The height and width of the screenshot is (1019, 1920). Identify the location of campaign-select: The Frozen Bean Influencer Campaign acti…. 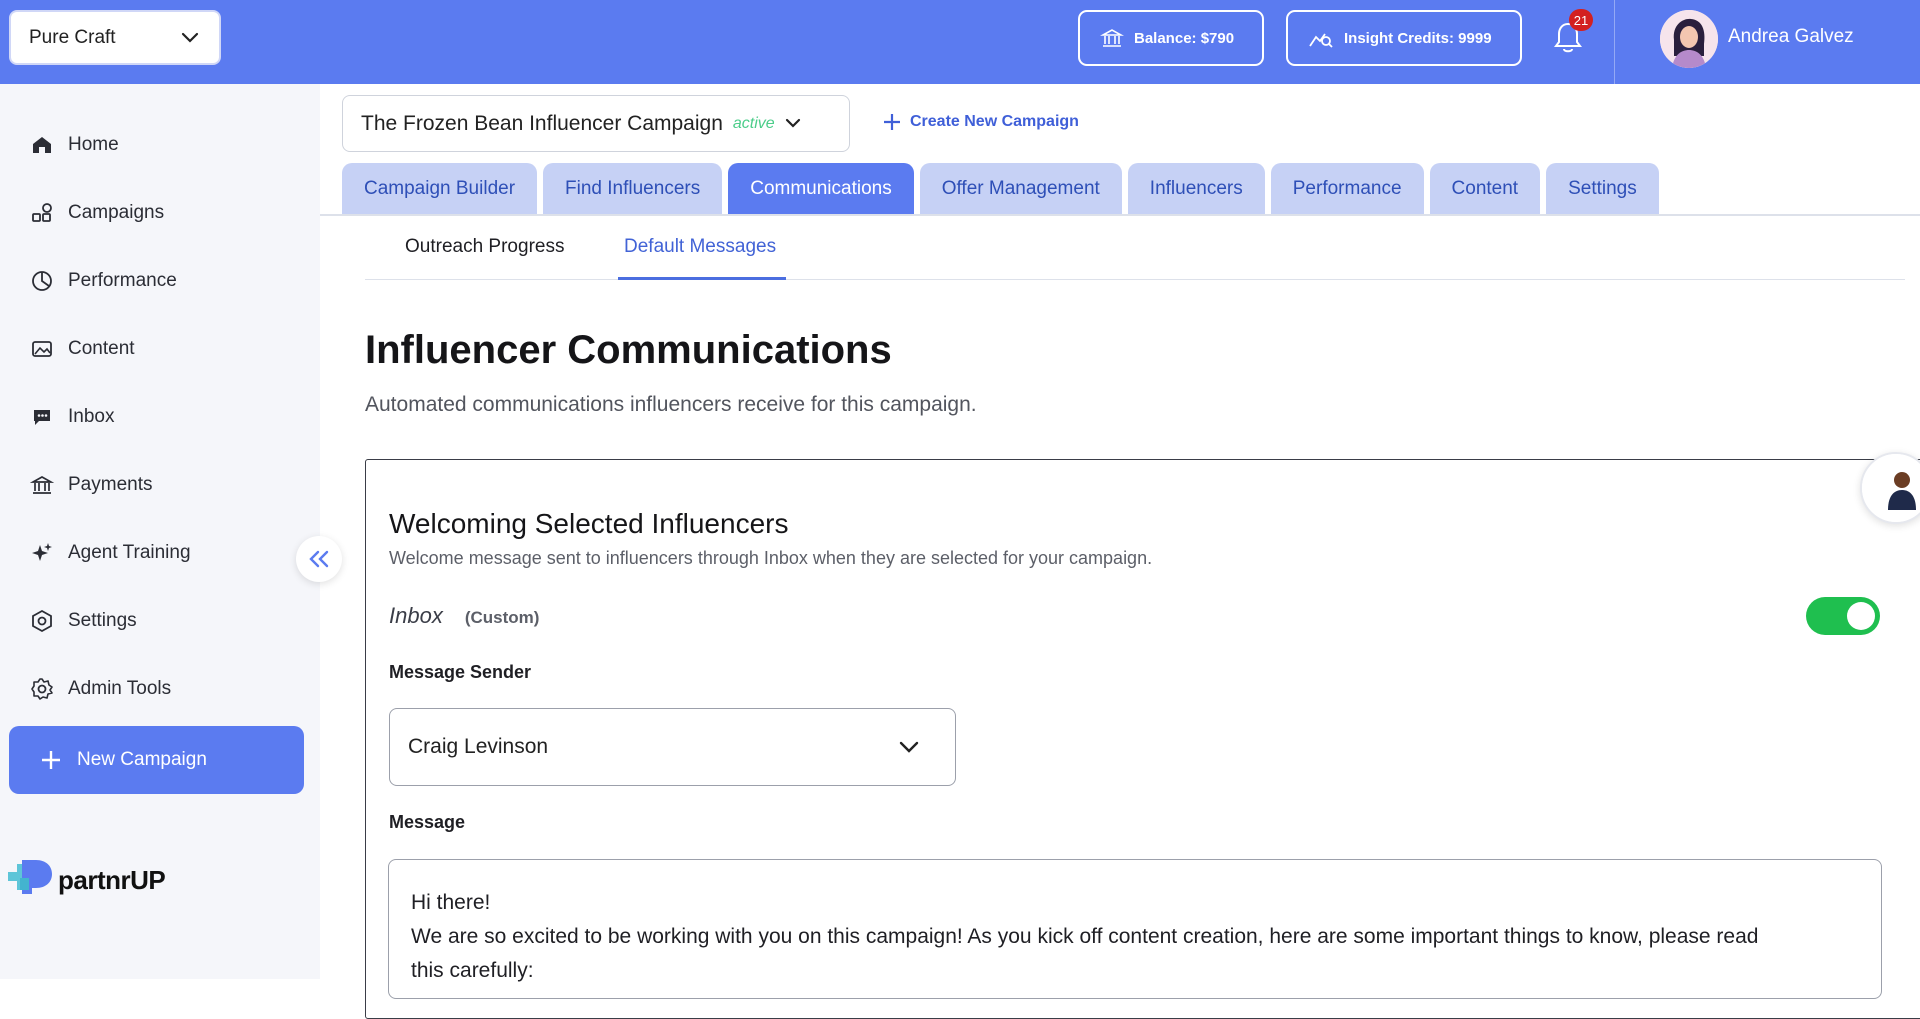
(596, 123).